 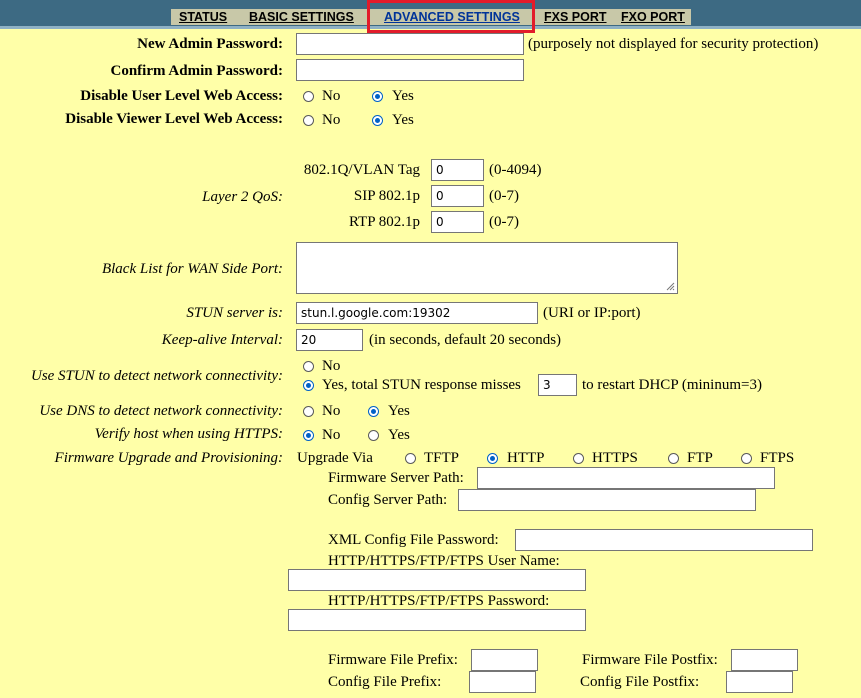 I want to click on rtp-8021p-input: 0, so click(x=457, y=222).